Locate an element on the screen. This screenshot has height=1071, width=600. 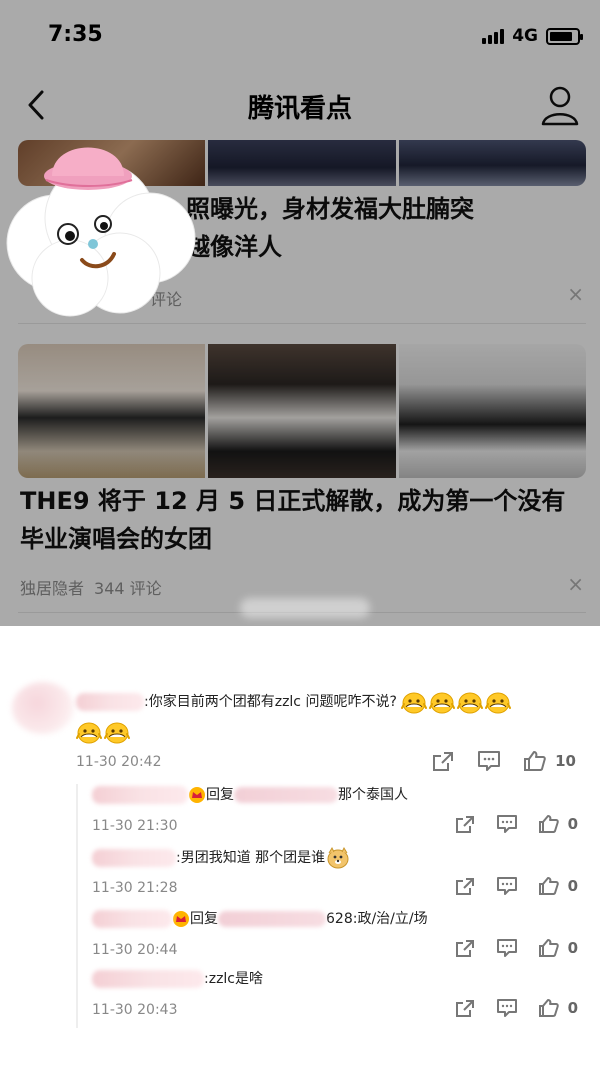
article2-source: 独居隐者 is located at coordinates (52, 588).